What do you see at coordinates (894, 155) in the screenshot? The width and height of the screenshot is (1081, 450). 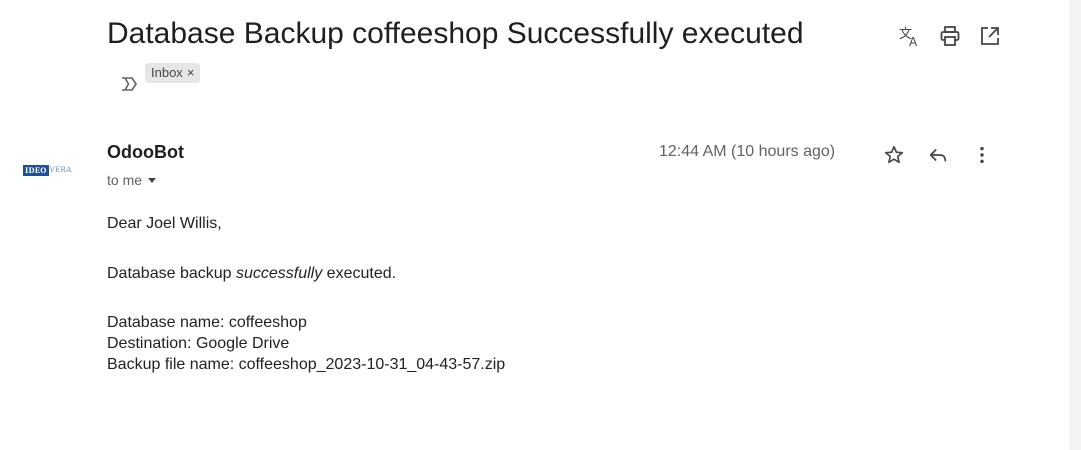 I see `star-icon` at bounding box center [894, 155].